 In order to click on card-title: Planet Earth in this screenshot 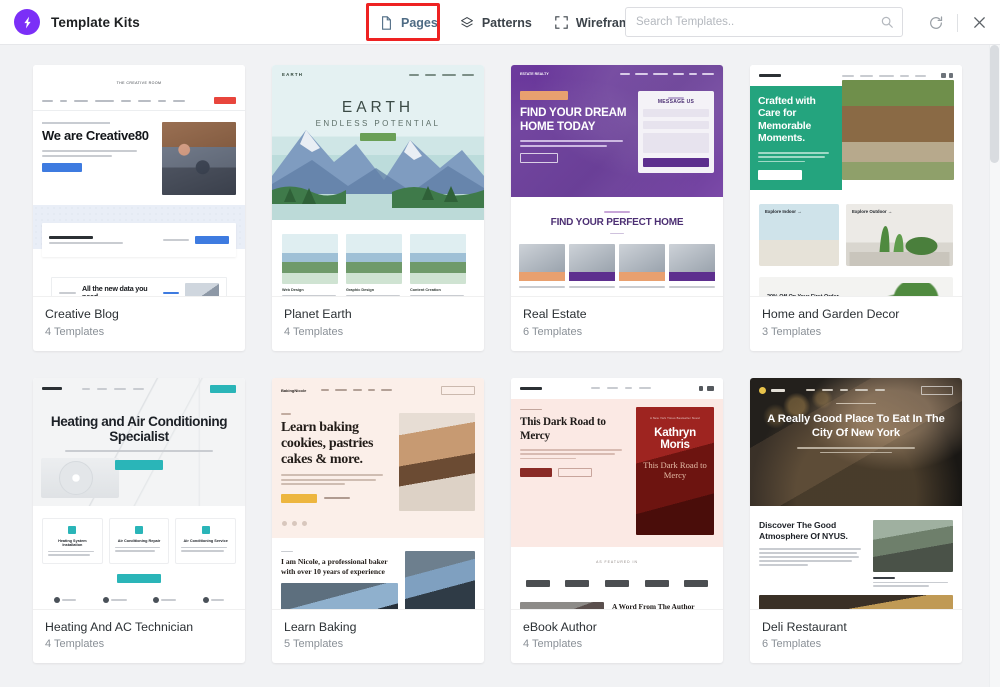, I will do `click(318, 314)`.